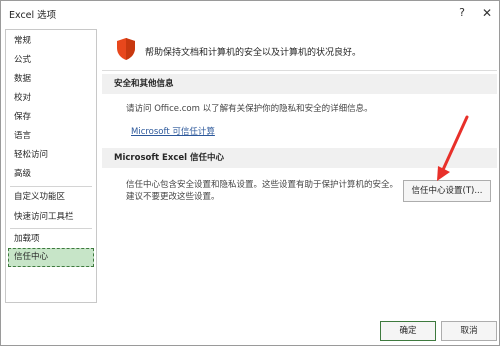 This screenshot has height=346, width=500. Describe the element at coordinates (262, 185) in the screenshot. I see `trust-center-text-line1: 信任中心包含安全设置和隐私设置。这些设置有助于保护计算机的安全。` at that location.